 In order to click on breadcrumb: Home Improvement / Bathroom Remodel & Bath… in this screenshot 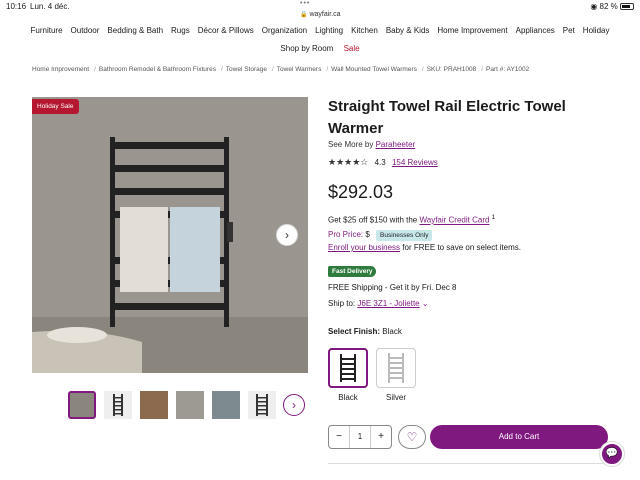, I will do `click(281, 69)`.